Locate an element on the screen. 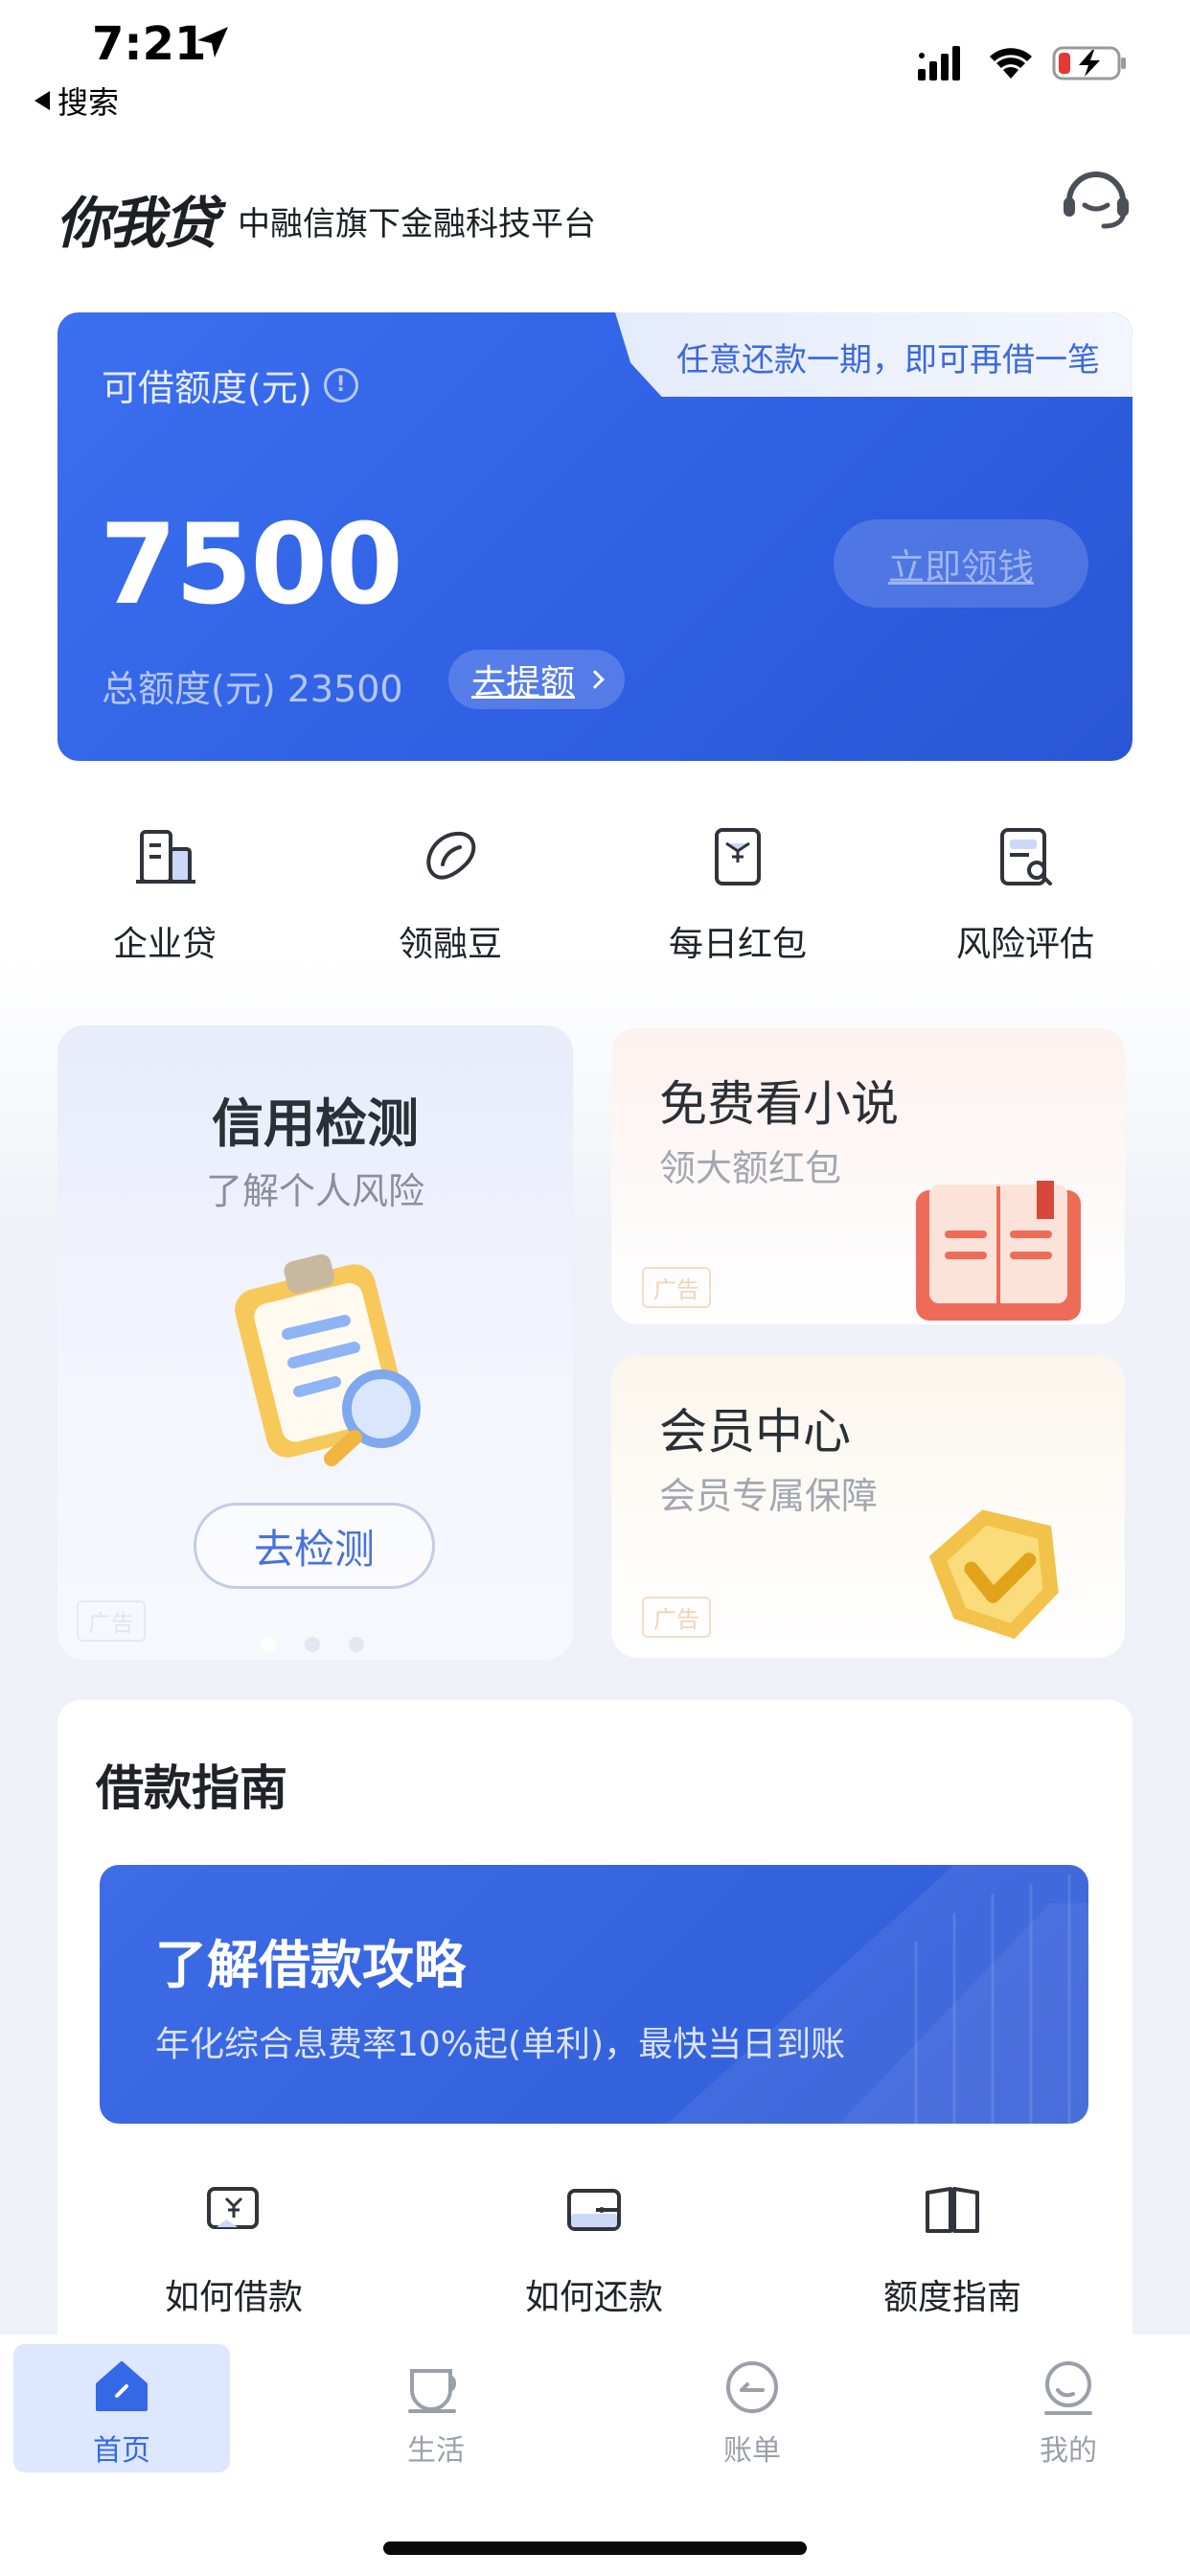 The image size is (1190, 2576). back-to-search-link: 搜索 is located at coordinates (76, 101).